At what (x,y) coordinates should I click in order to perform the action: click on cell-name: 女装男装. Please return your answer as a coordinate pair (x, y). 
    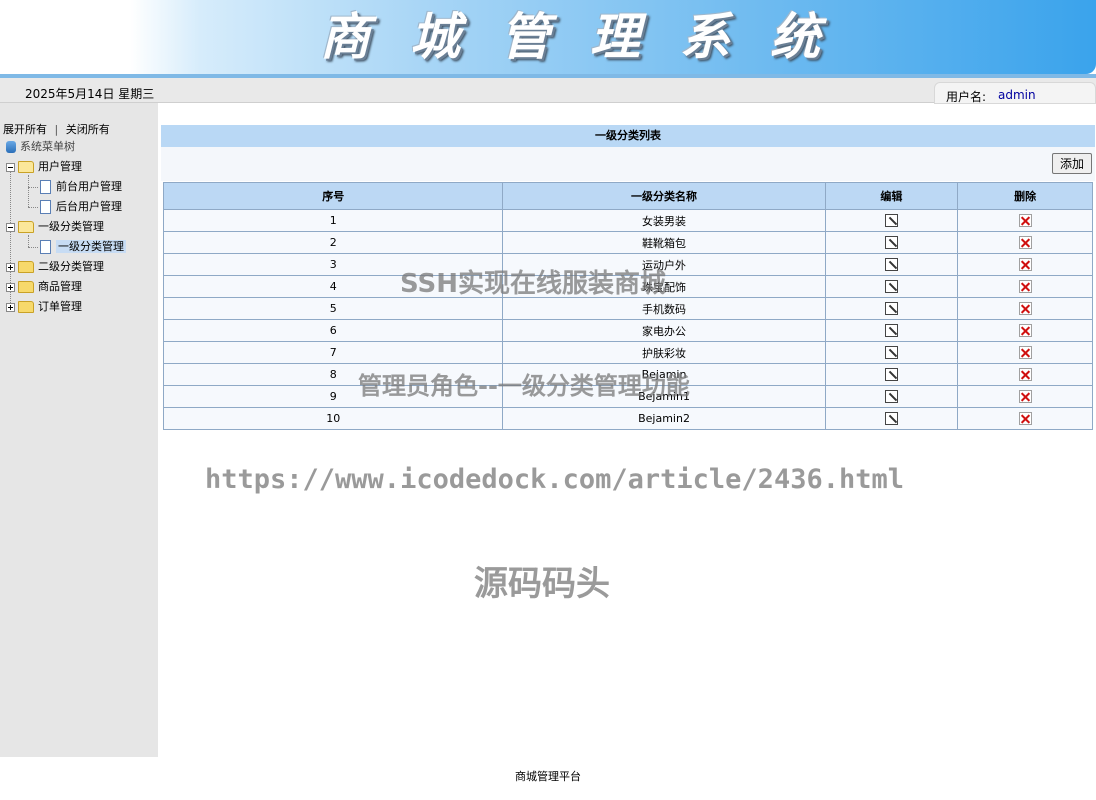
    Looking at the image, I should click on (664, 220).